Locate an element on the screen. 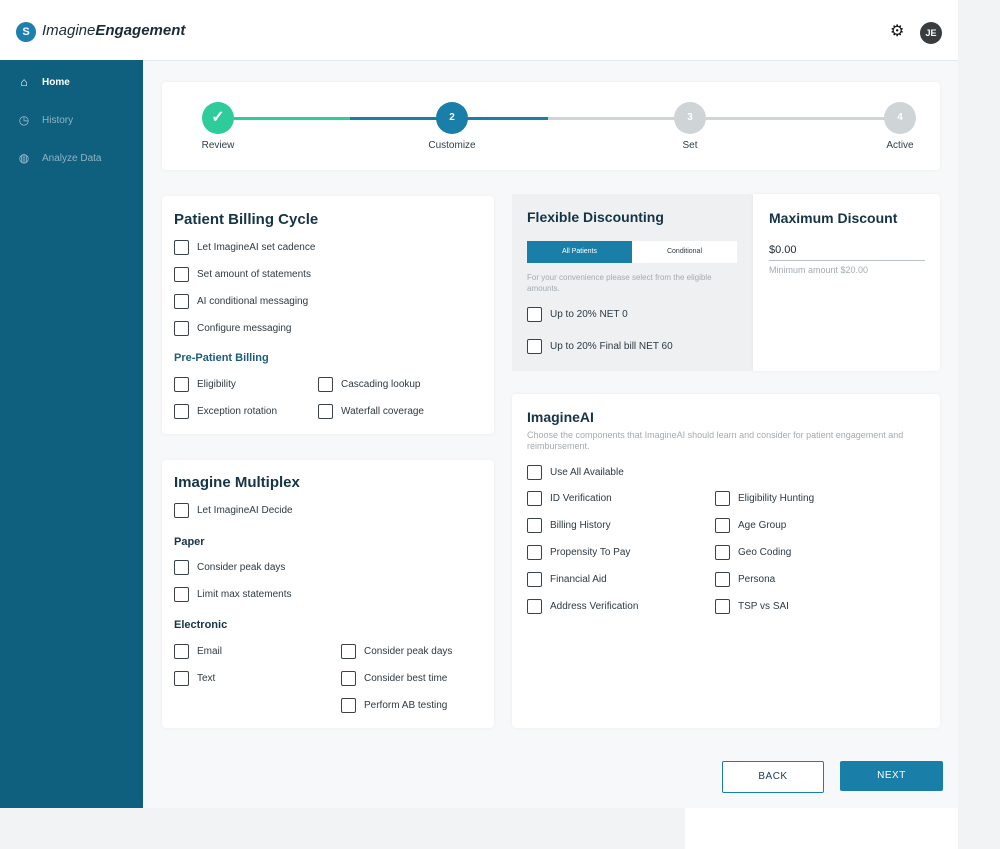 This screenshot has height=849, width=1000. checkbox-perform-ab-testing: Perform AB testing is located at coordinates (394, 705).